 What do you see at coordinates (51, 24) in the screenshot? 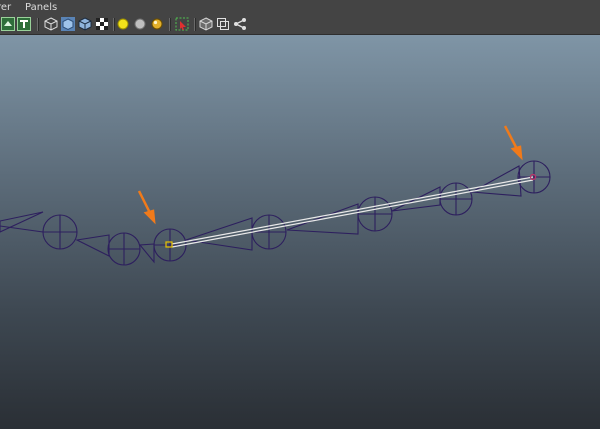
I see `wireframe-icon` at bounding box center [51, 24].